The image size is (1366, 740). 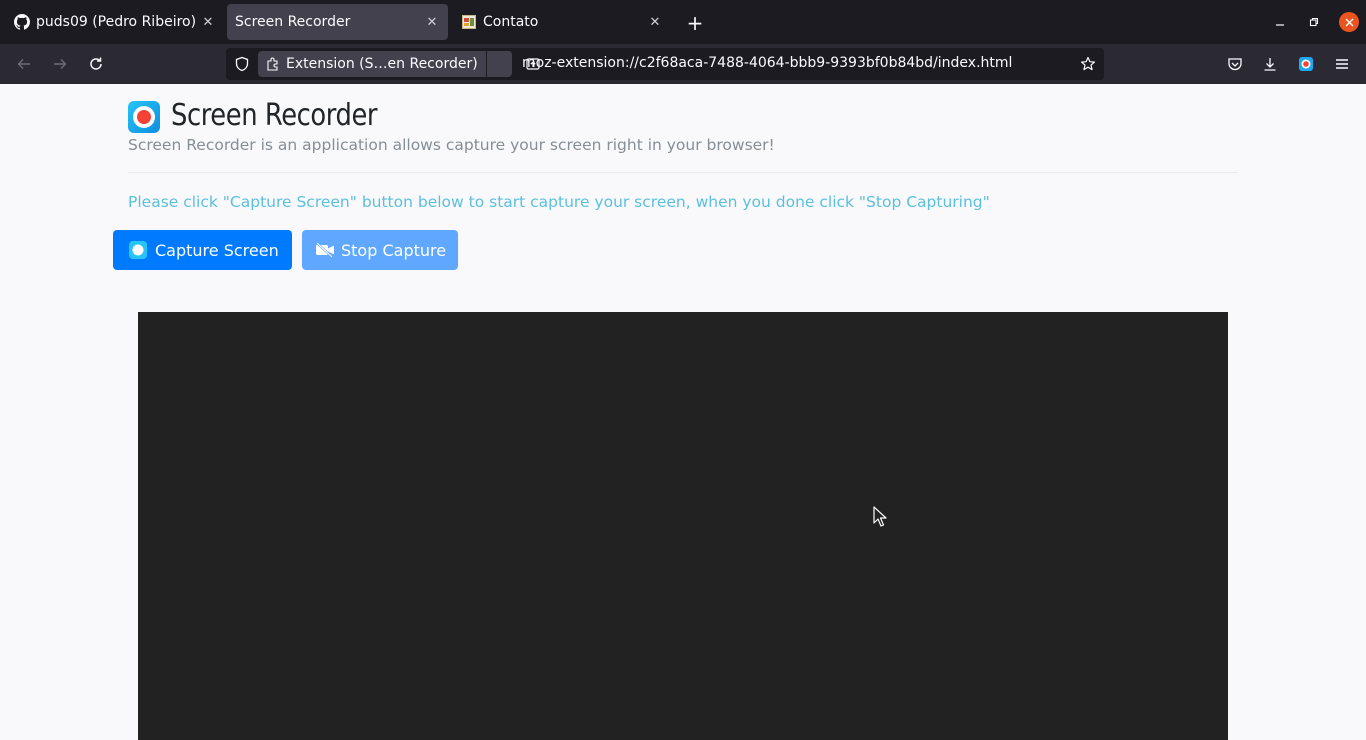 What do you see at coordinates (1270, 64) in the screenshot?
I see `downloads-icon` at bounding box center [1270, 64].